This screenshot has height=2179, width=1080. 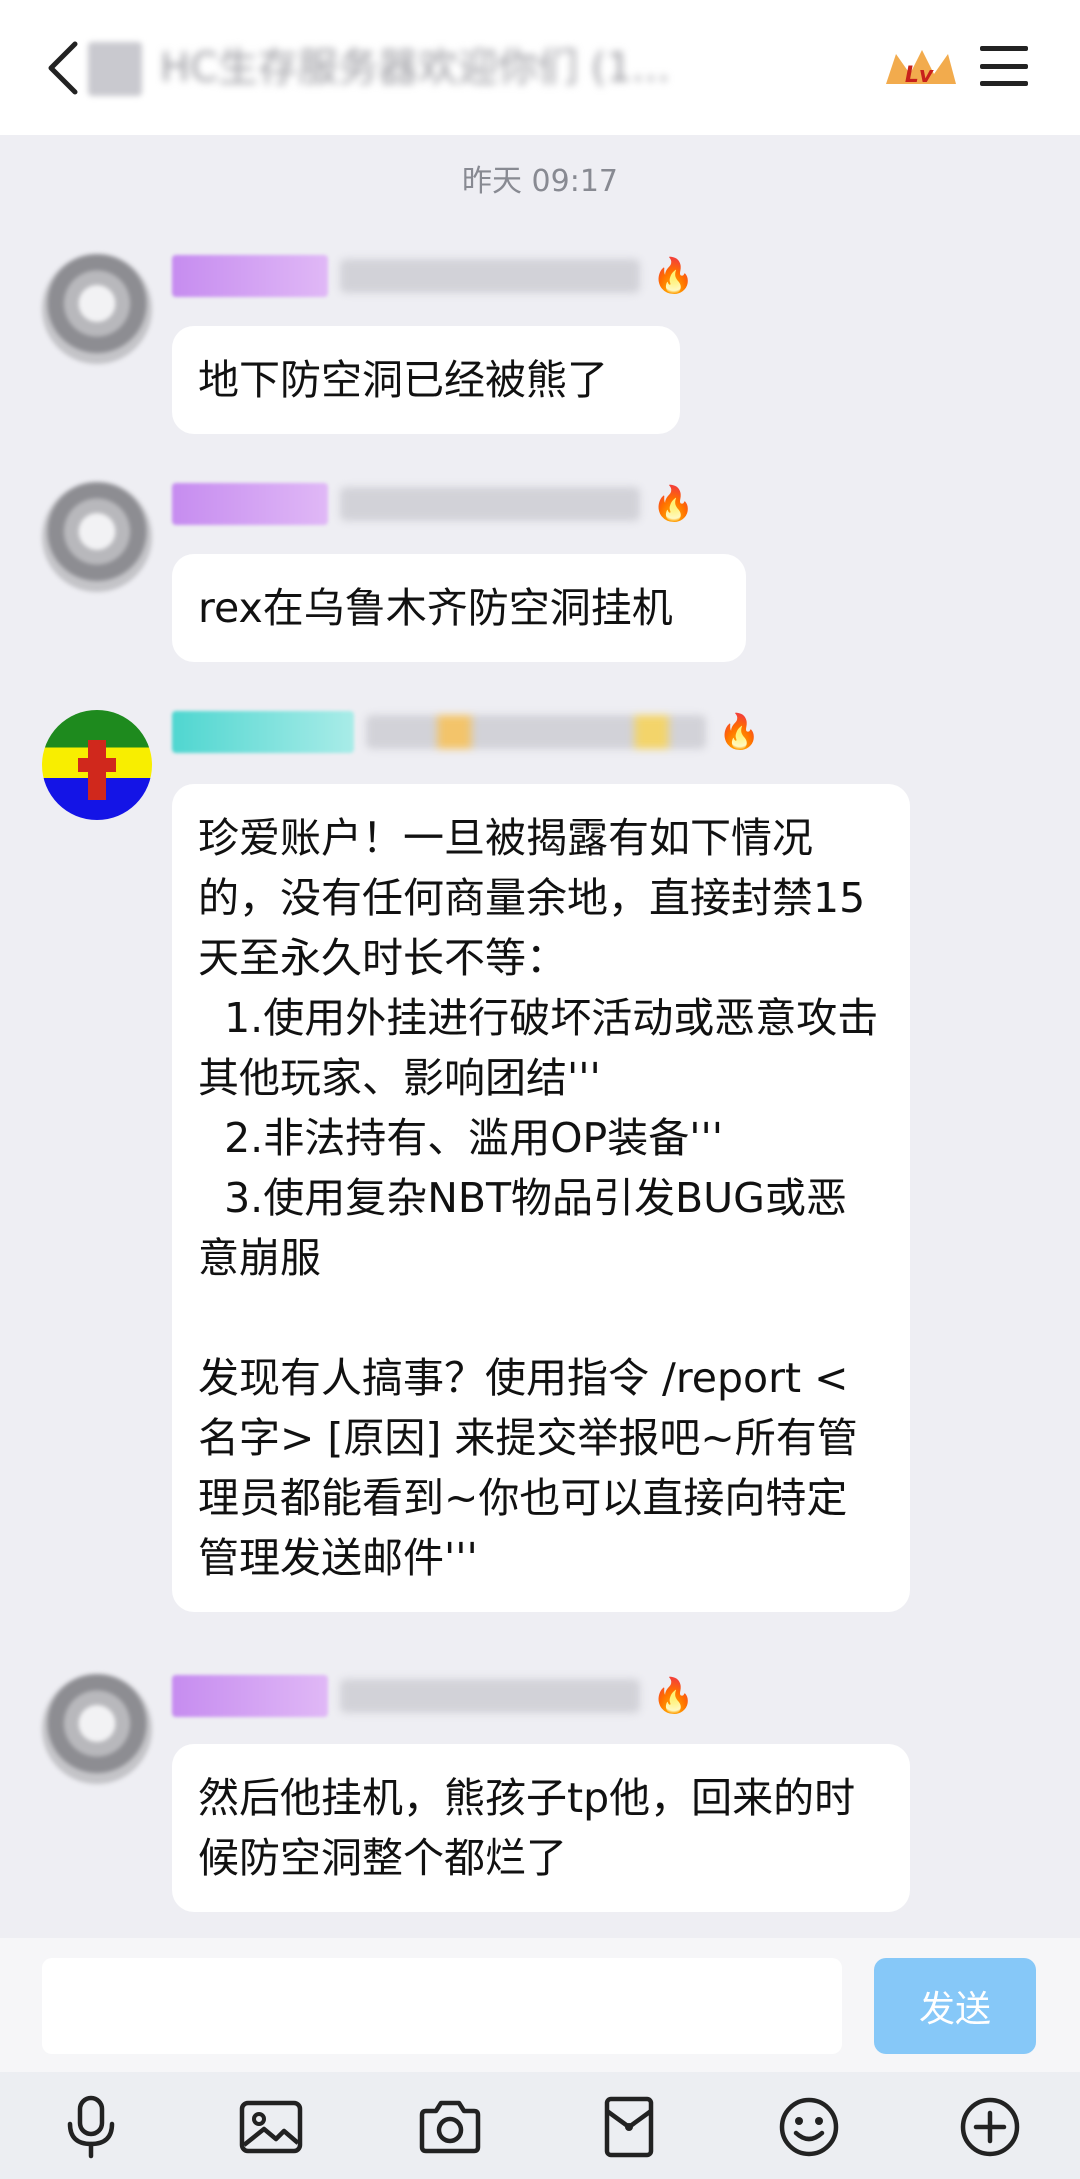 What do you see at coordinates (97, 770) in the screenshot?
I see `flag-icon` at bounding box center [97, 770].